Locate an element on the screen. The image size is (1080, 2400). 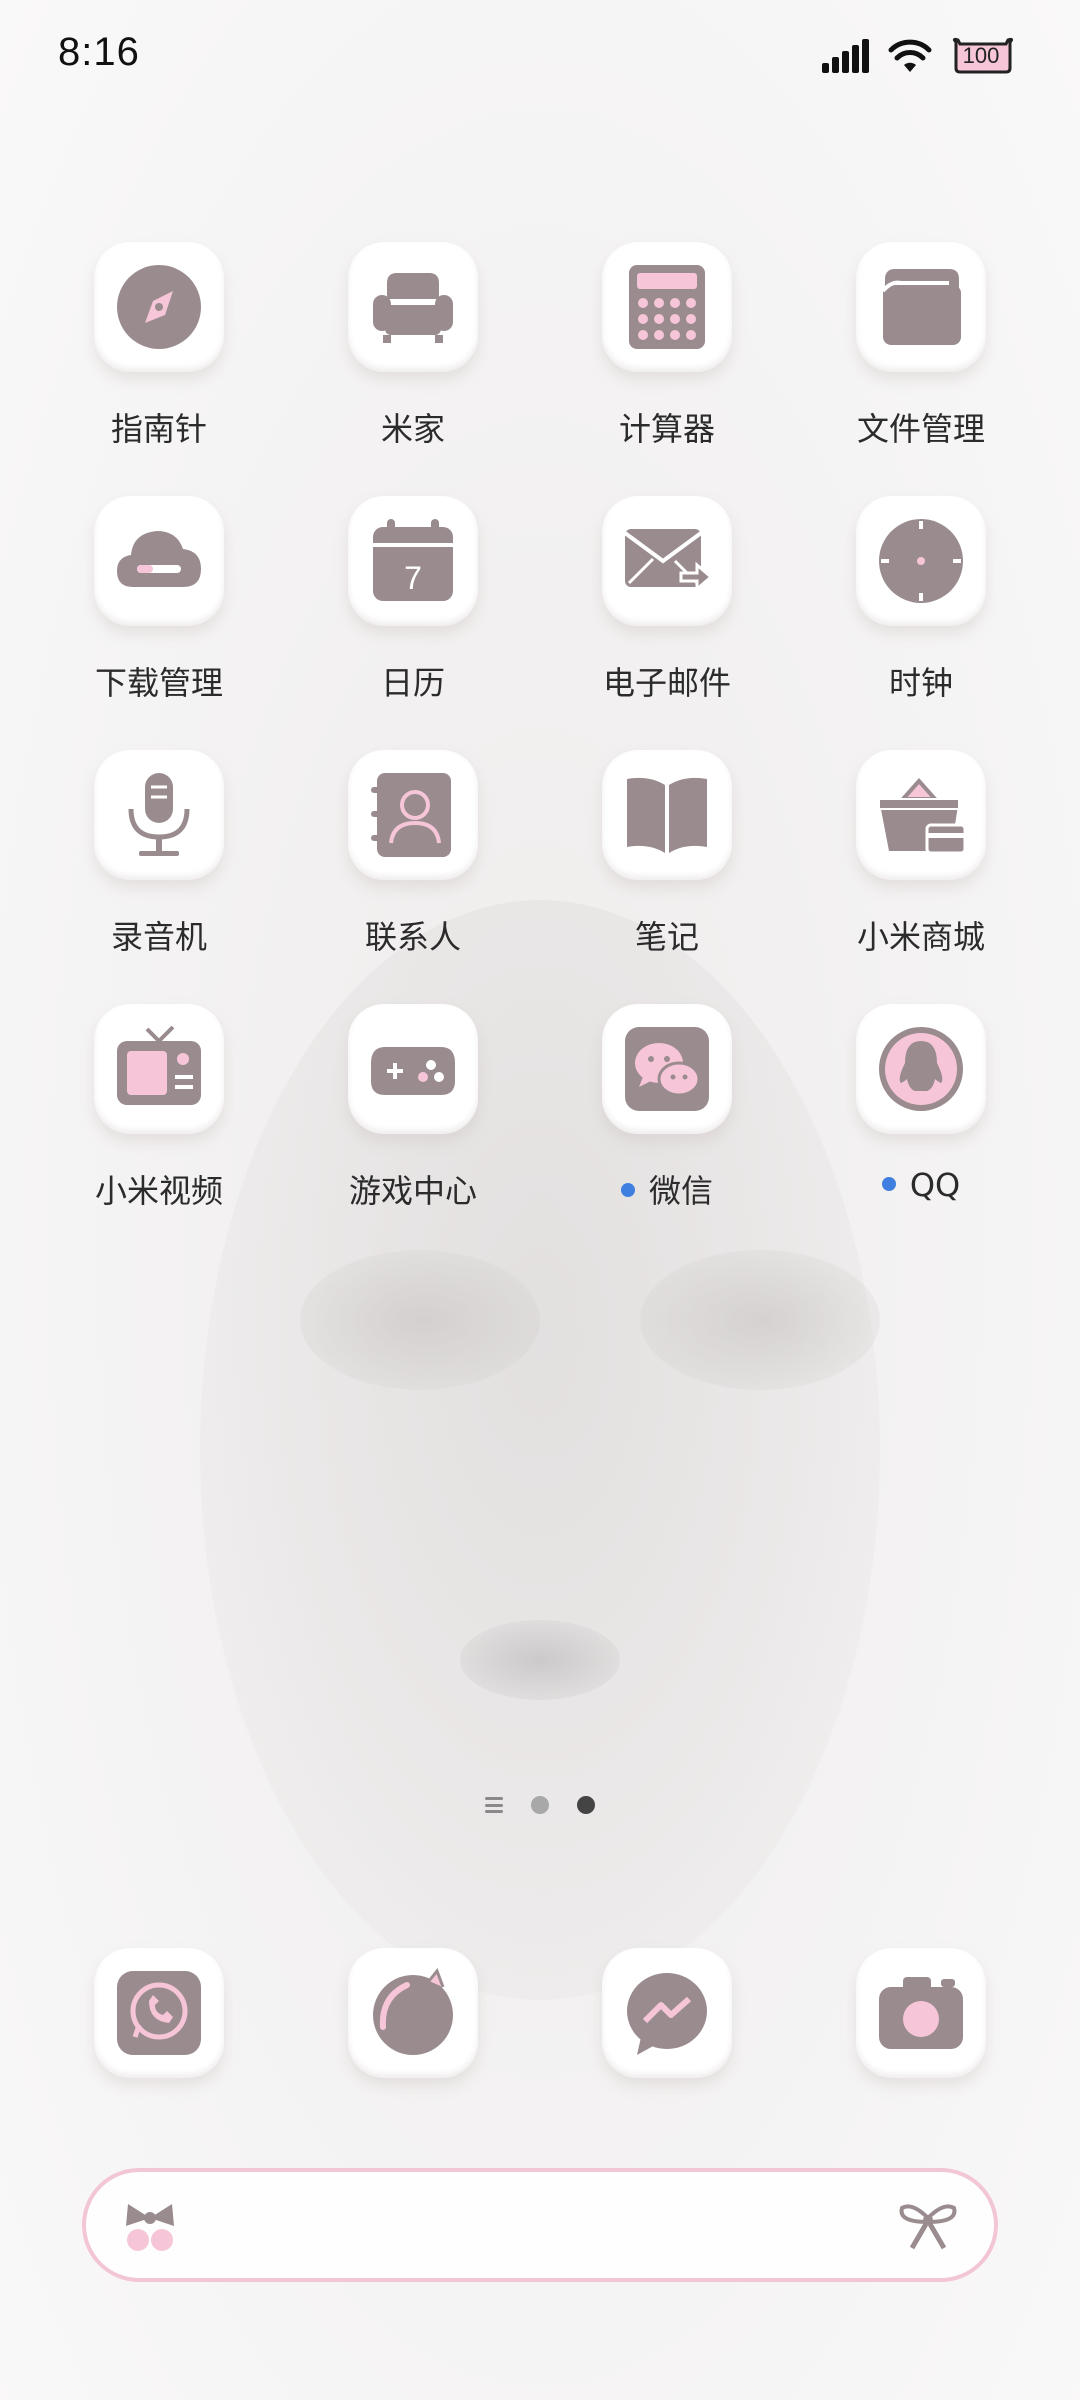
app-label: 游戏中心 is located at coordinates (412, 1191).